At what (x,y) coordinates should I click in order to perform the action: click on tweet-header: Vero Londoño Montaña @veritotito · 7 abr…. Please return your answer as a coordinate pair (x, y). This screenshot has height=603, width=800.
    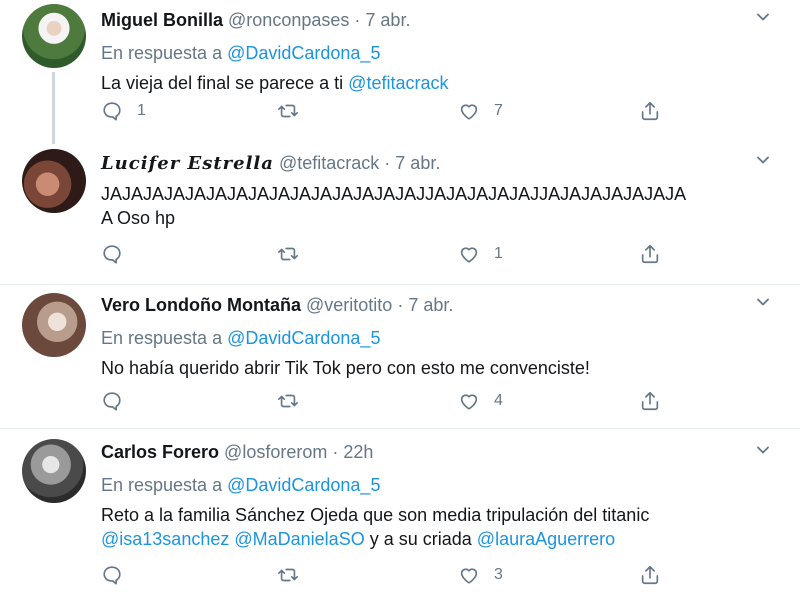
    Looking at the image, I should click on (430, 305).